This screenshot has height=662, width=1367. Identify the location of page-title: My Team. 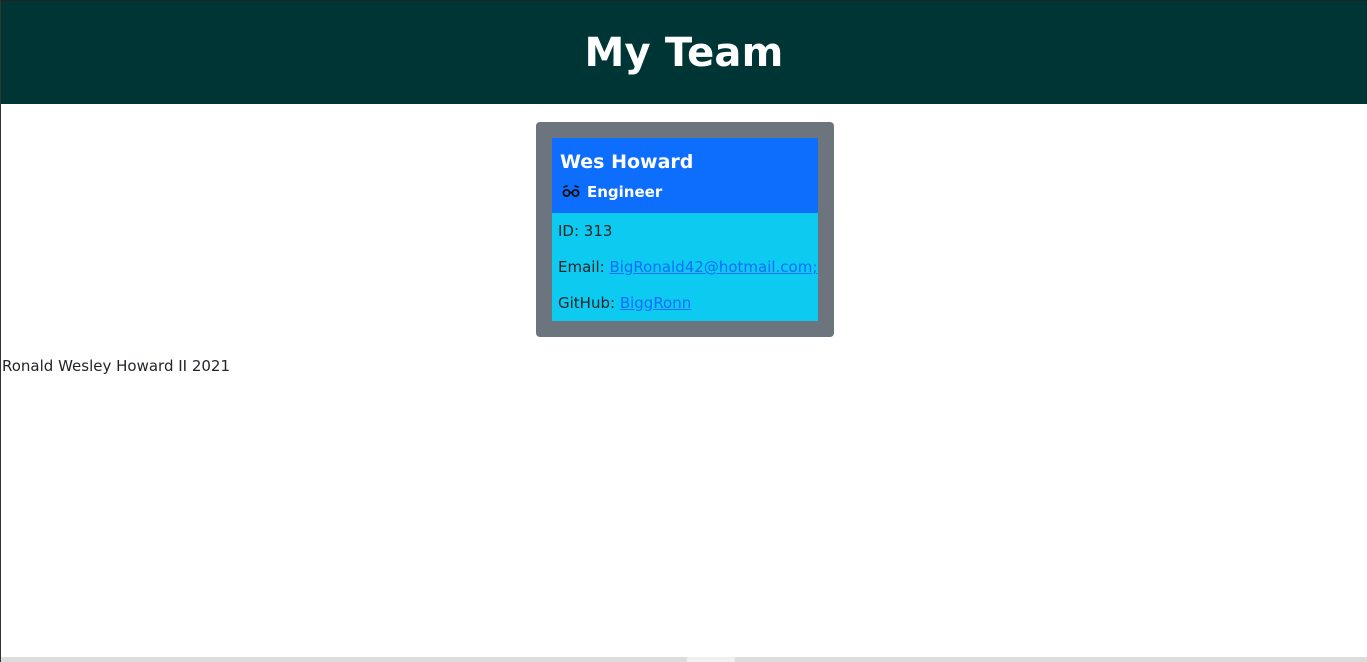
(684, 52).